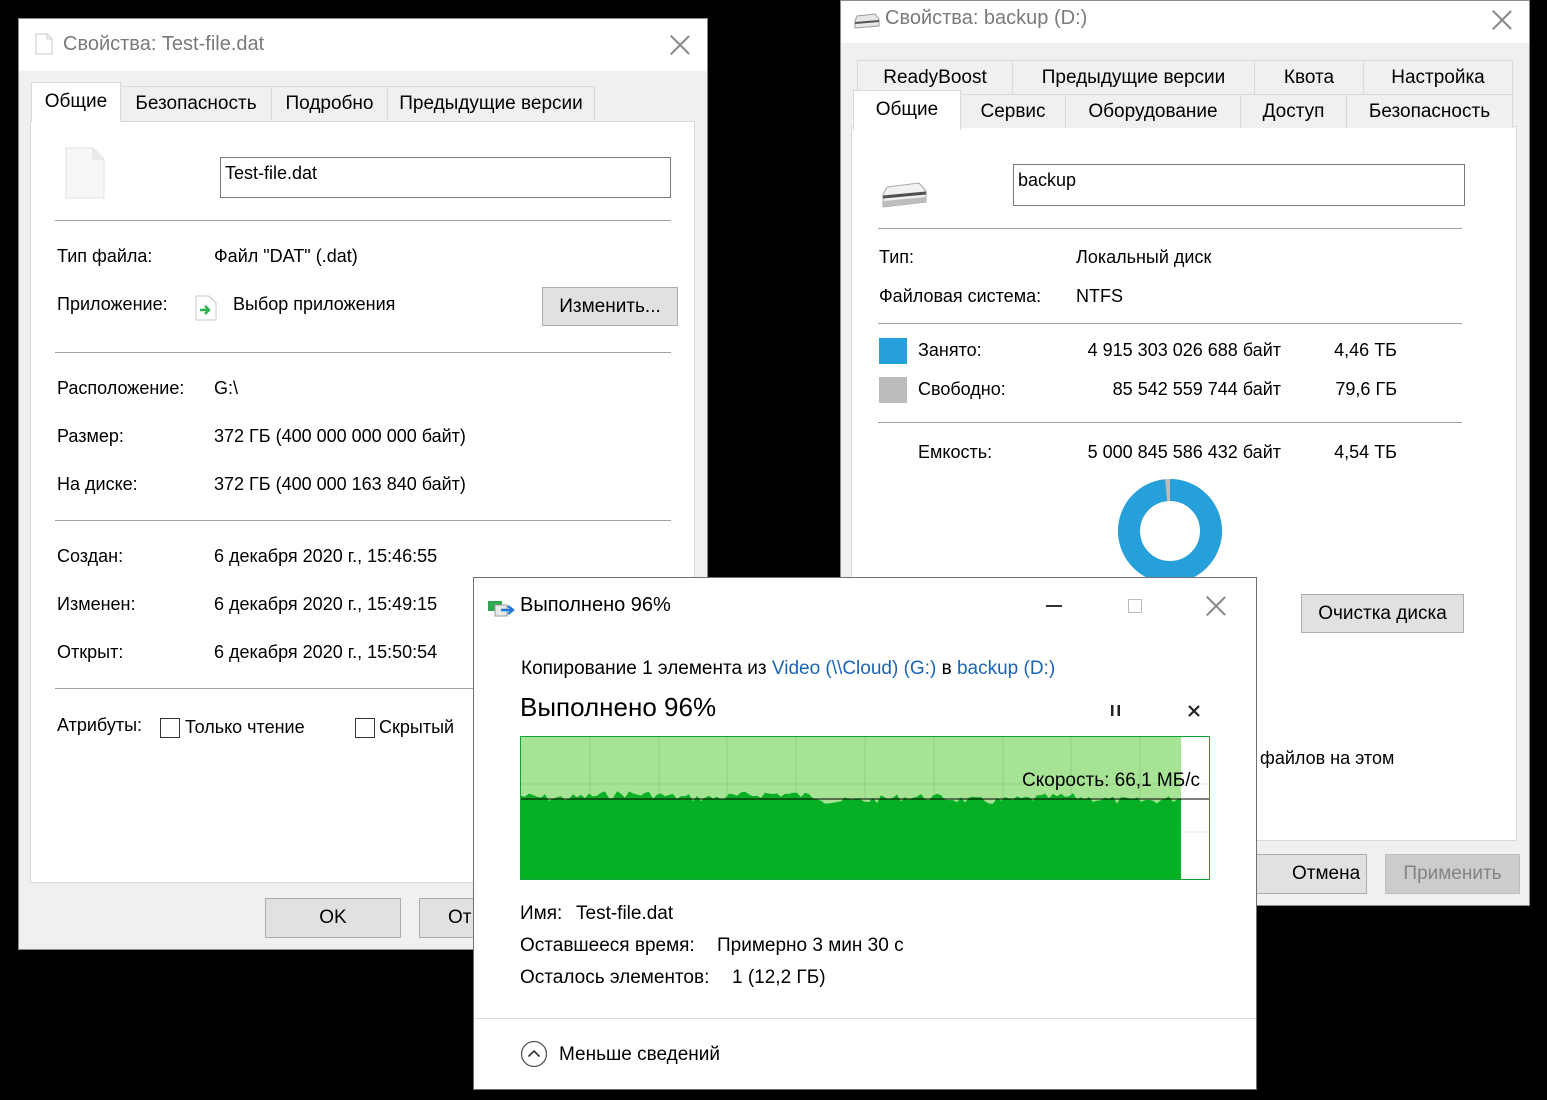 The height and width of the screenshot is (1100, 1547). I want to click on fs-value: NTFS, so click(1099, 296).